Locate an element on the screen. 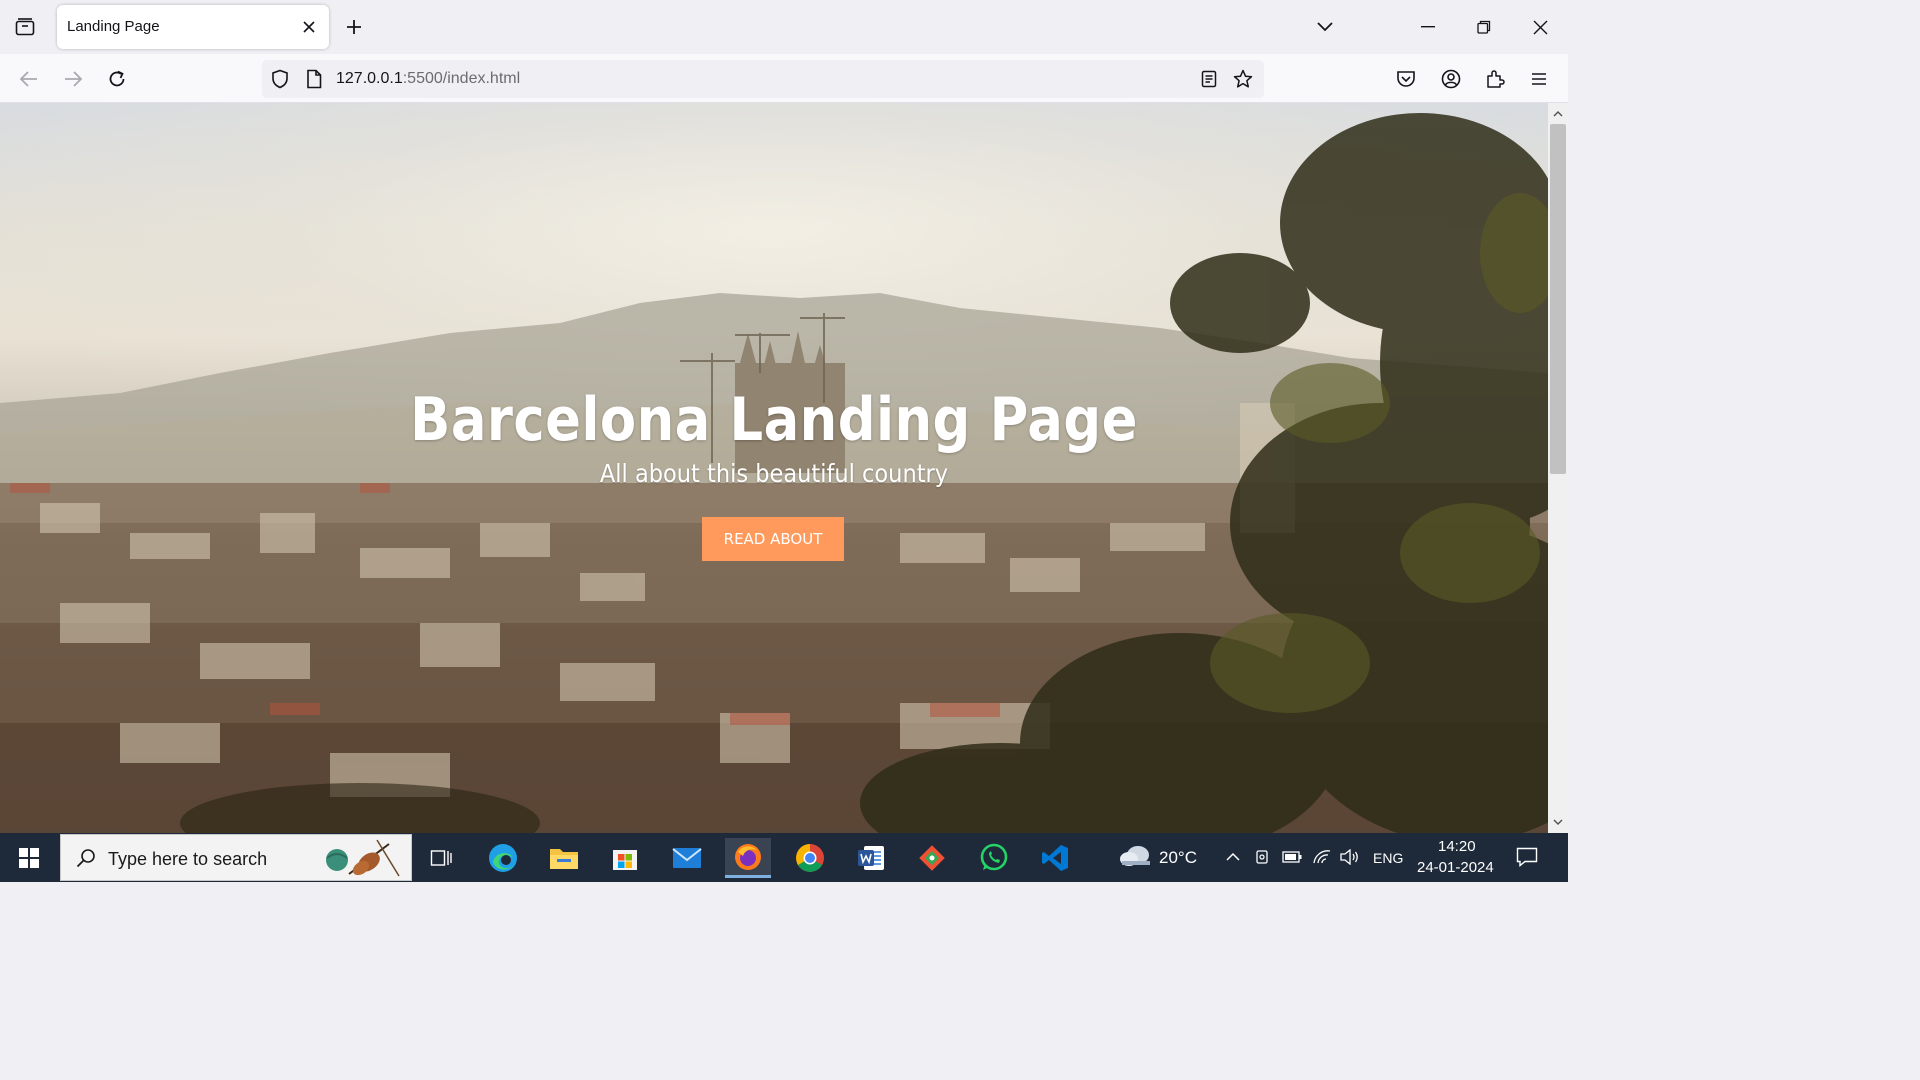  search-placeholder: Type here to search is located at coordinates (188, 859).